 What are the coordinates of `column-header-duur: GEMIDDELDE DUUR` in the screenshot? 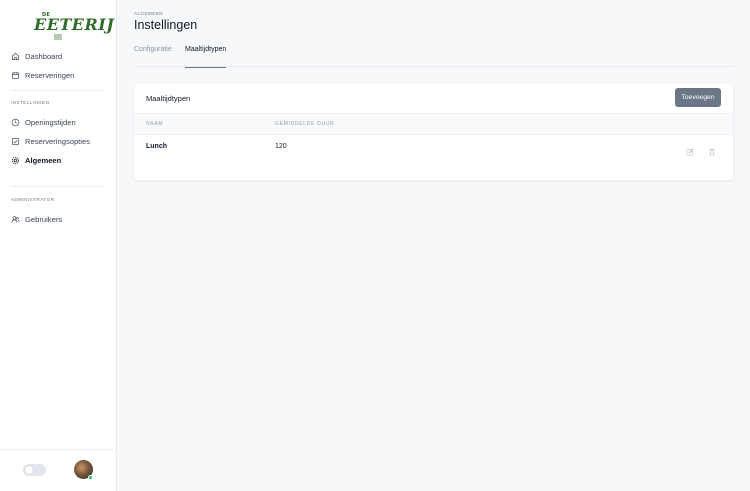 It's located at (304, 124).